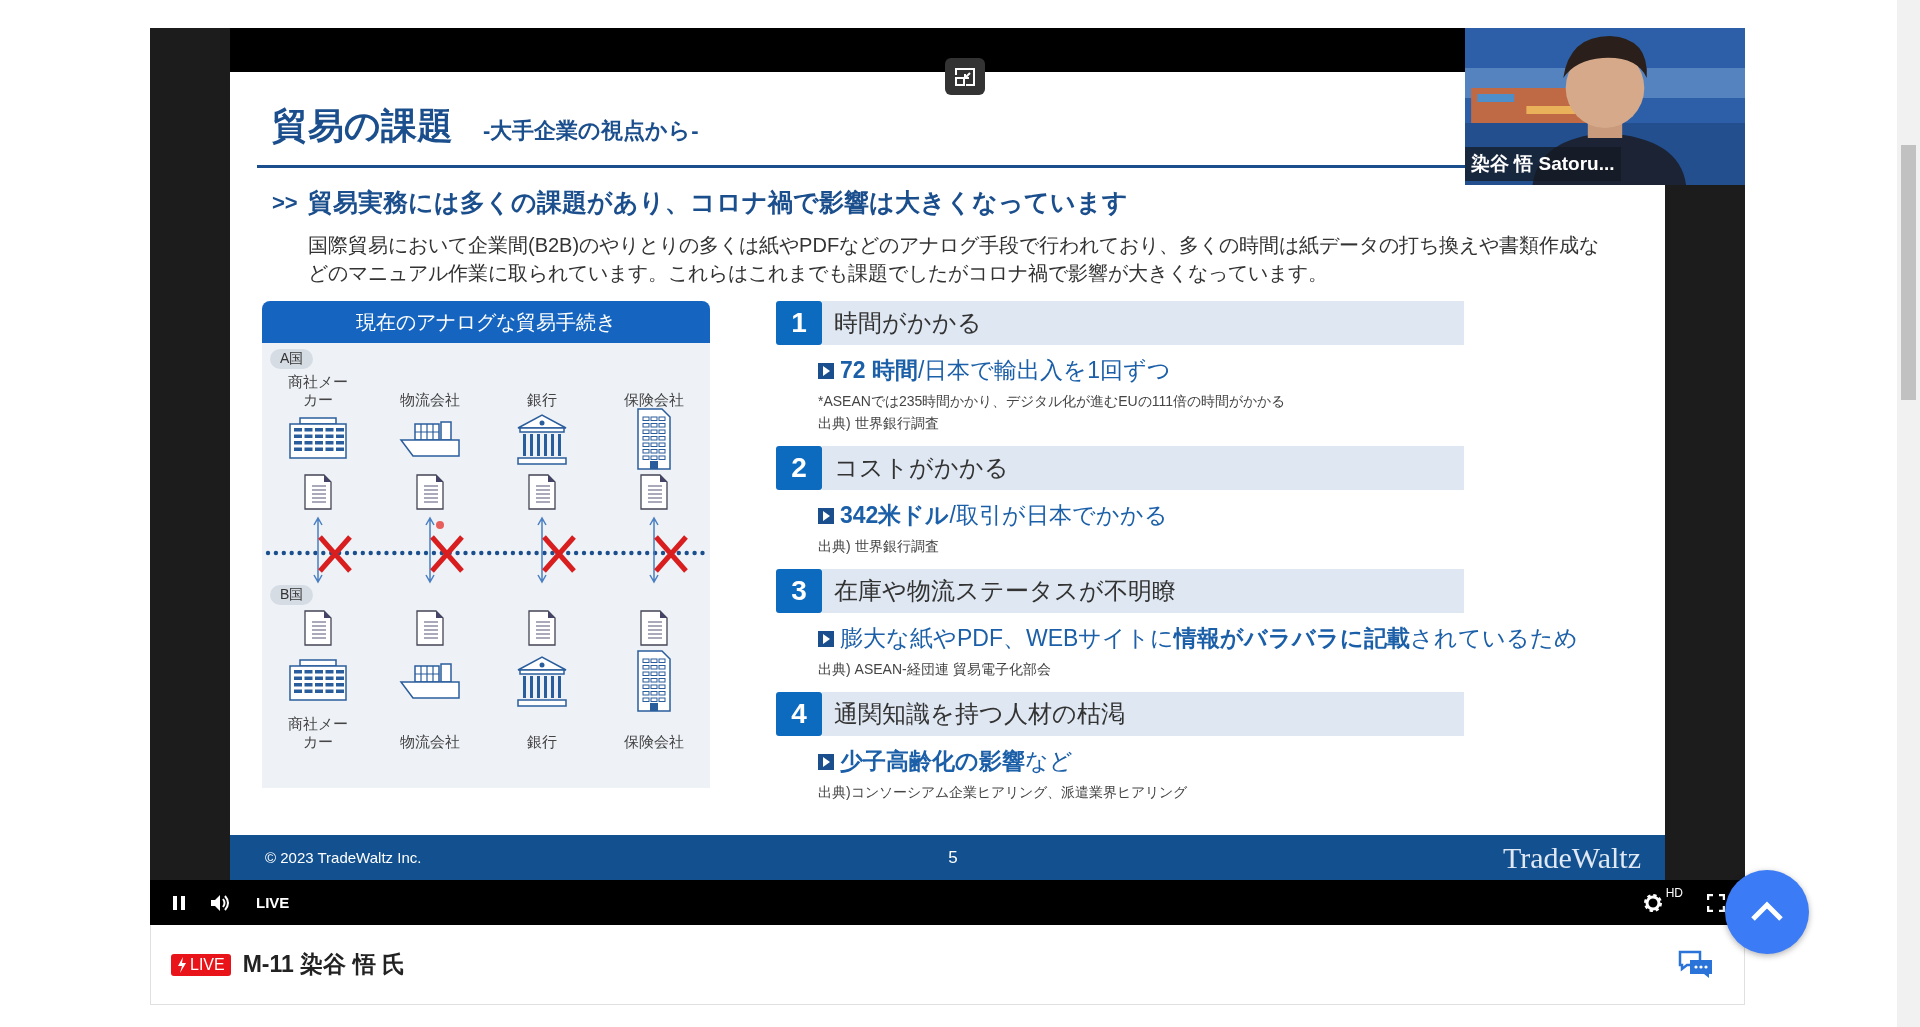 Image resolution: width=1920 pixels, height=1027 pixels. I want to click on chevron-marker: >>, so click(285, 202).